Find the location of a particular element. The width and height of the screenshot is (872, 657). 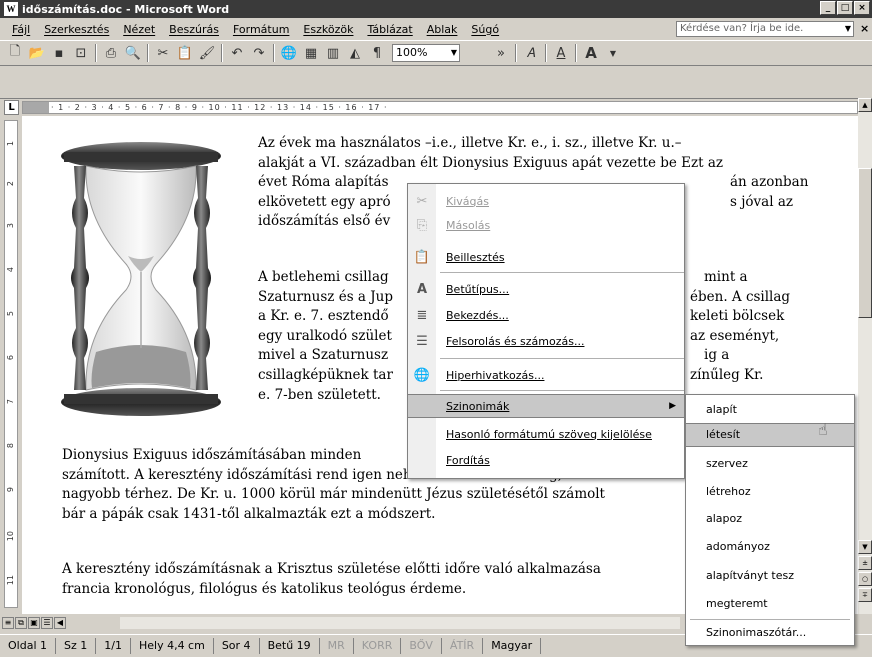

menu-window: Ablak is located at coordinates (442, 29).